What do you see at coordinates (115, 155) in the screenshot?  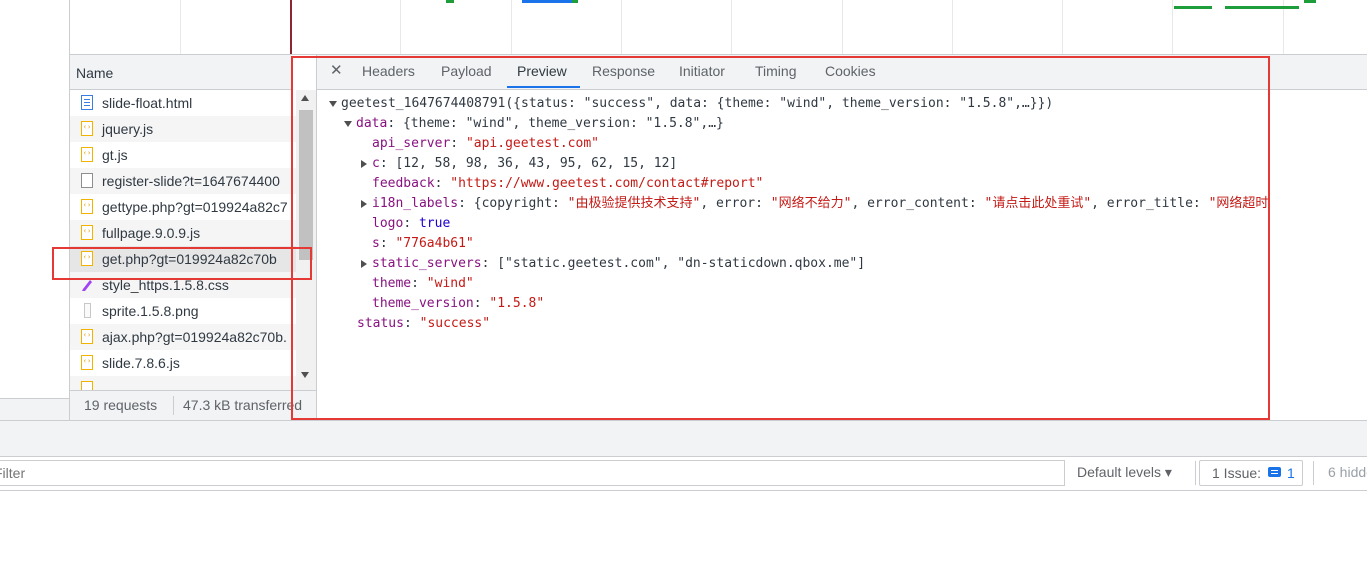 I see `request-name: gt.js` at bounding box center [115, 155].